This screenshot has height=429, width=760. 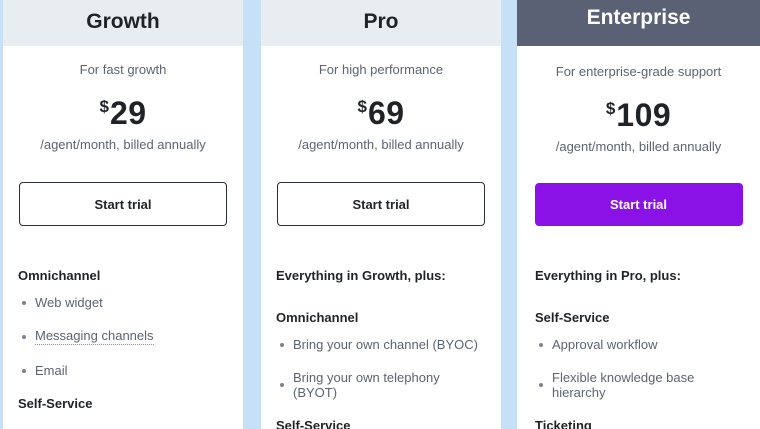 What do you see at coordinates (123, 370) in the screenshot?
I see `list-item: Email` at bounding box center [123, 370].